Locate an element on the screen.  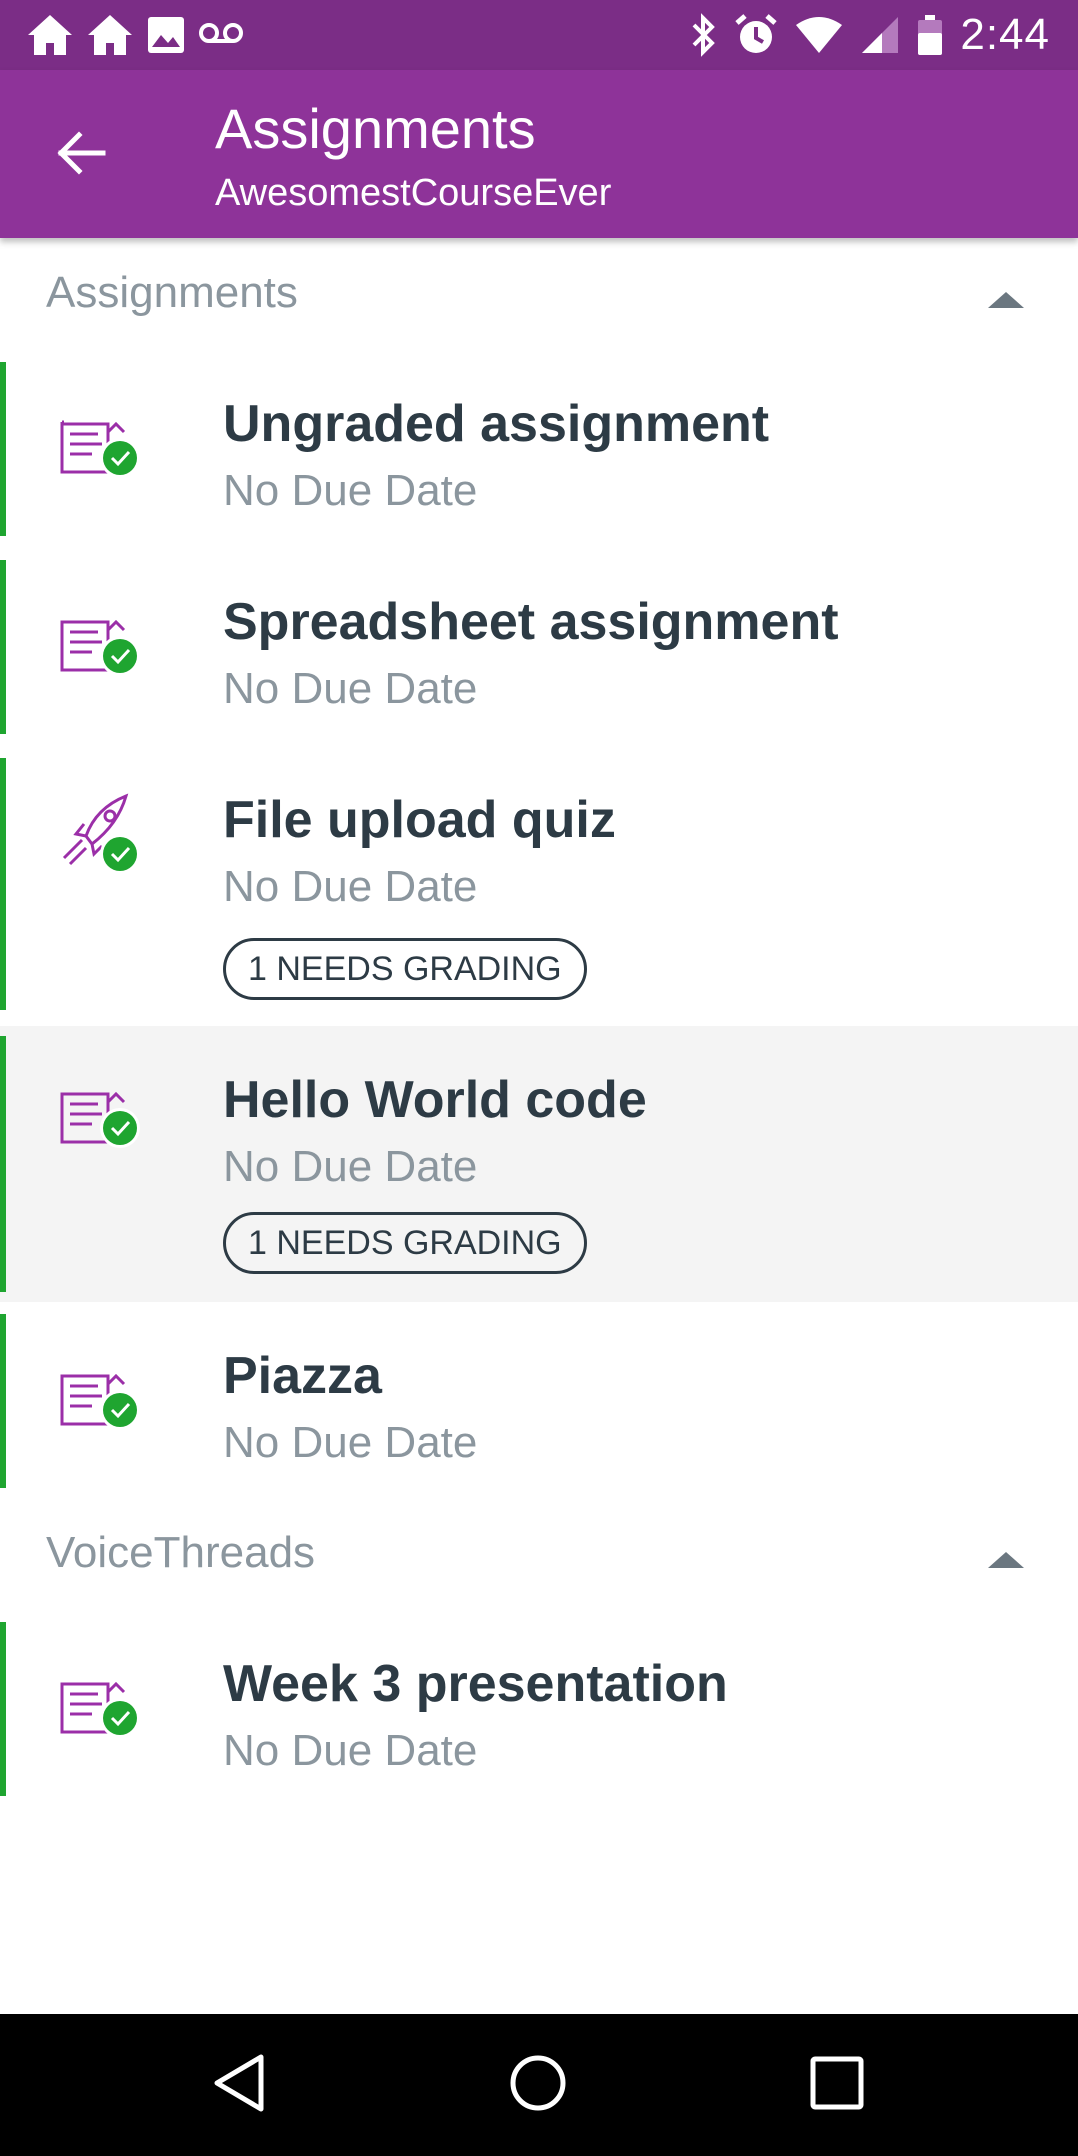
item-title: Spreadsheet assignment is located at coordinates (531, 622).